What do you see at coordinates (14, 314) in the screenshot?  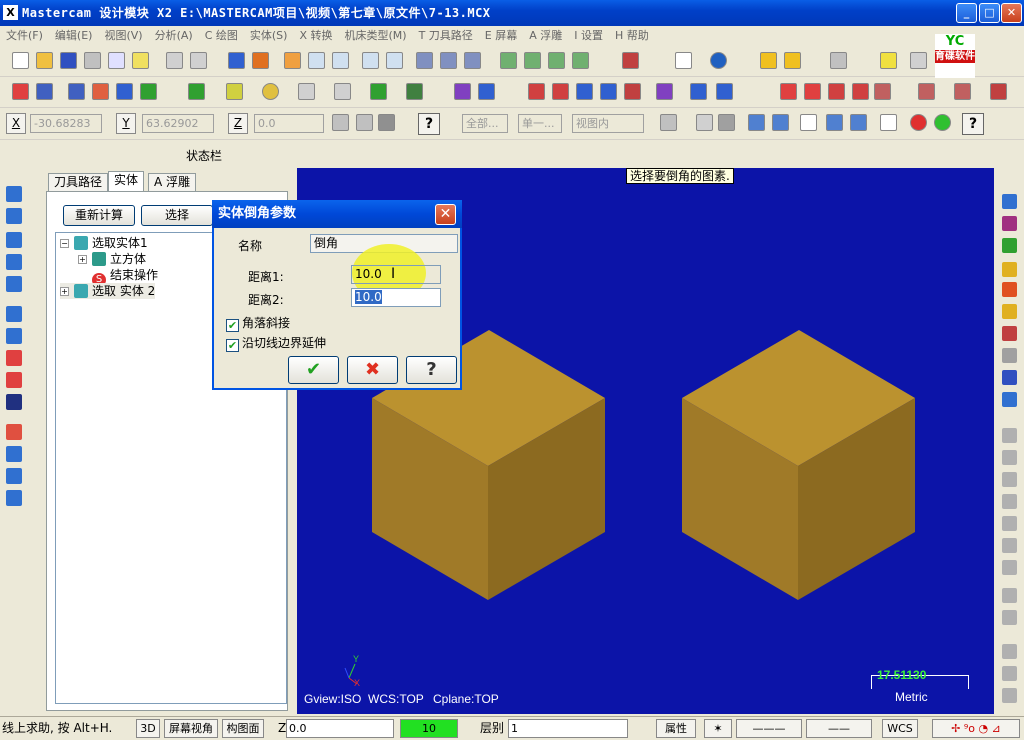 I see `square-icon` at bounding box center [14, 314].